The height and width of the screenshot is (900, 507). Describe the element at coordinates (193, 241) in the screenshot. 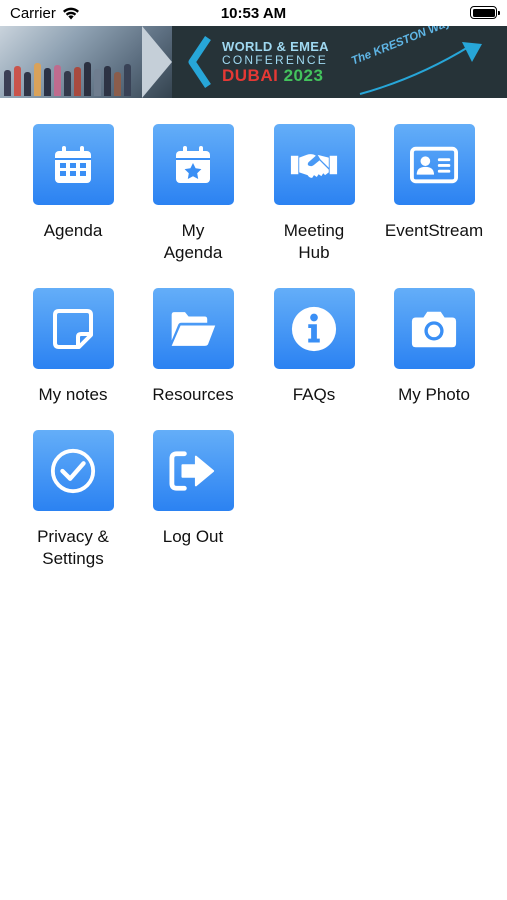

I see `my-agenda-label: My Agenda` at that location.